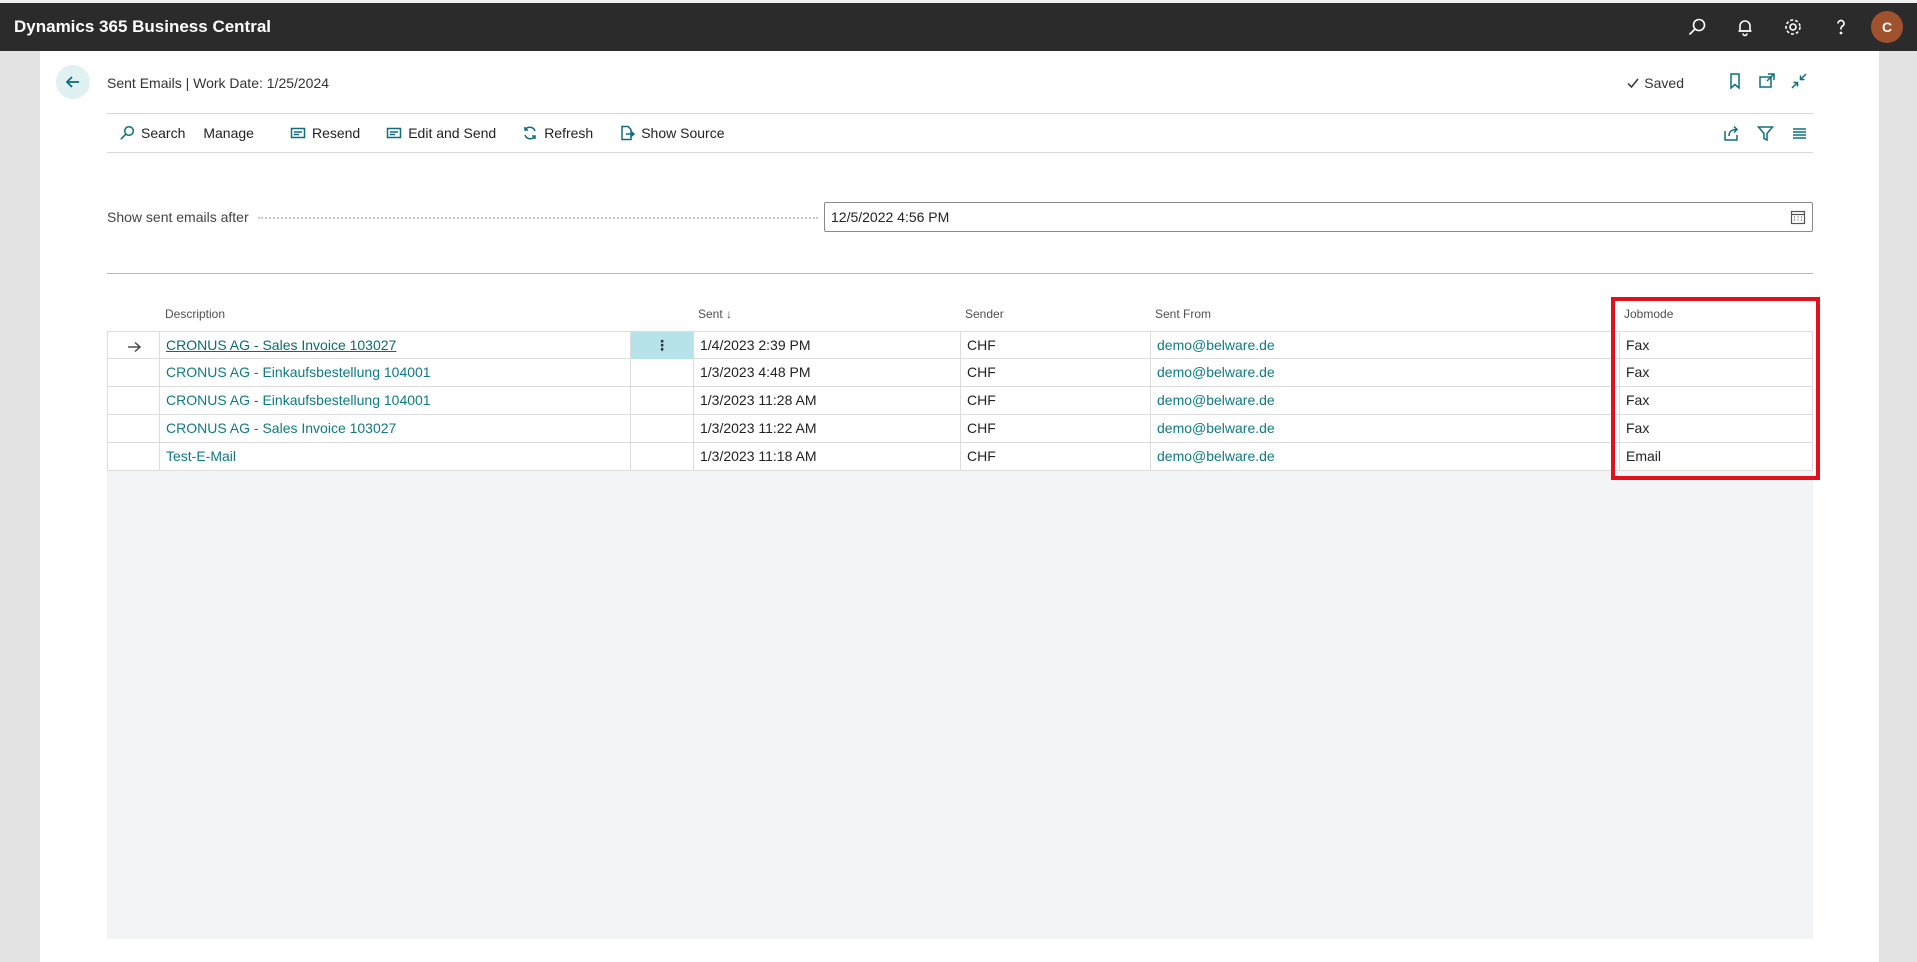 This screenshot has height=962, width=1917. I want to click on background-left, so click(20, 506).